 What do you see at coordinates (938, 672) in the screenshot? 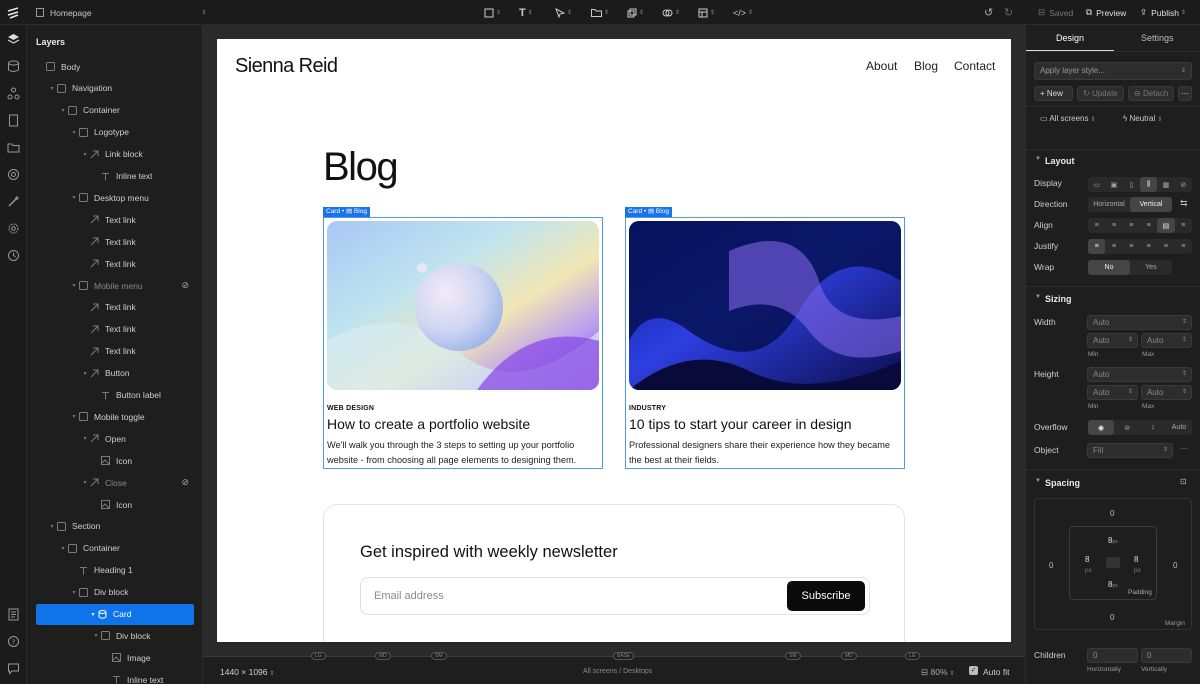
I see `zoom-control: ⊟ 80% ⇕` at bounding box center [938, 672].